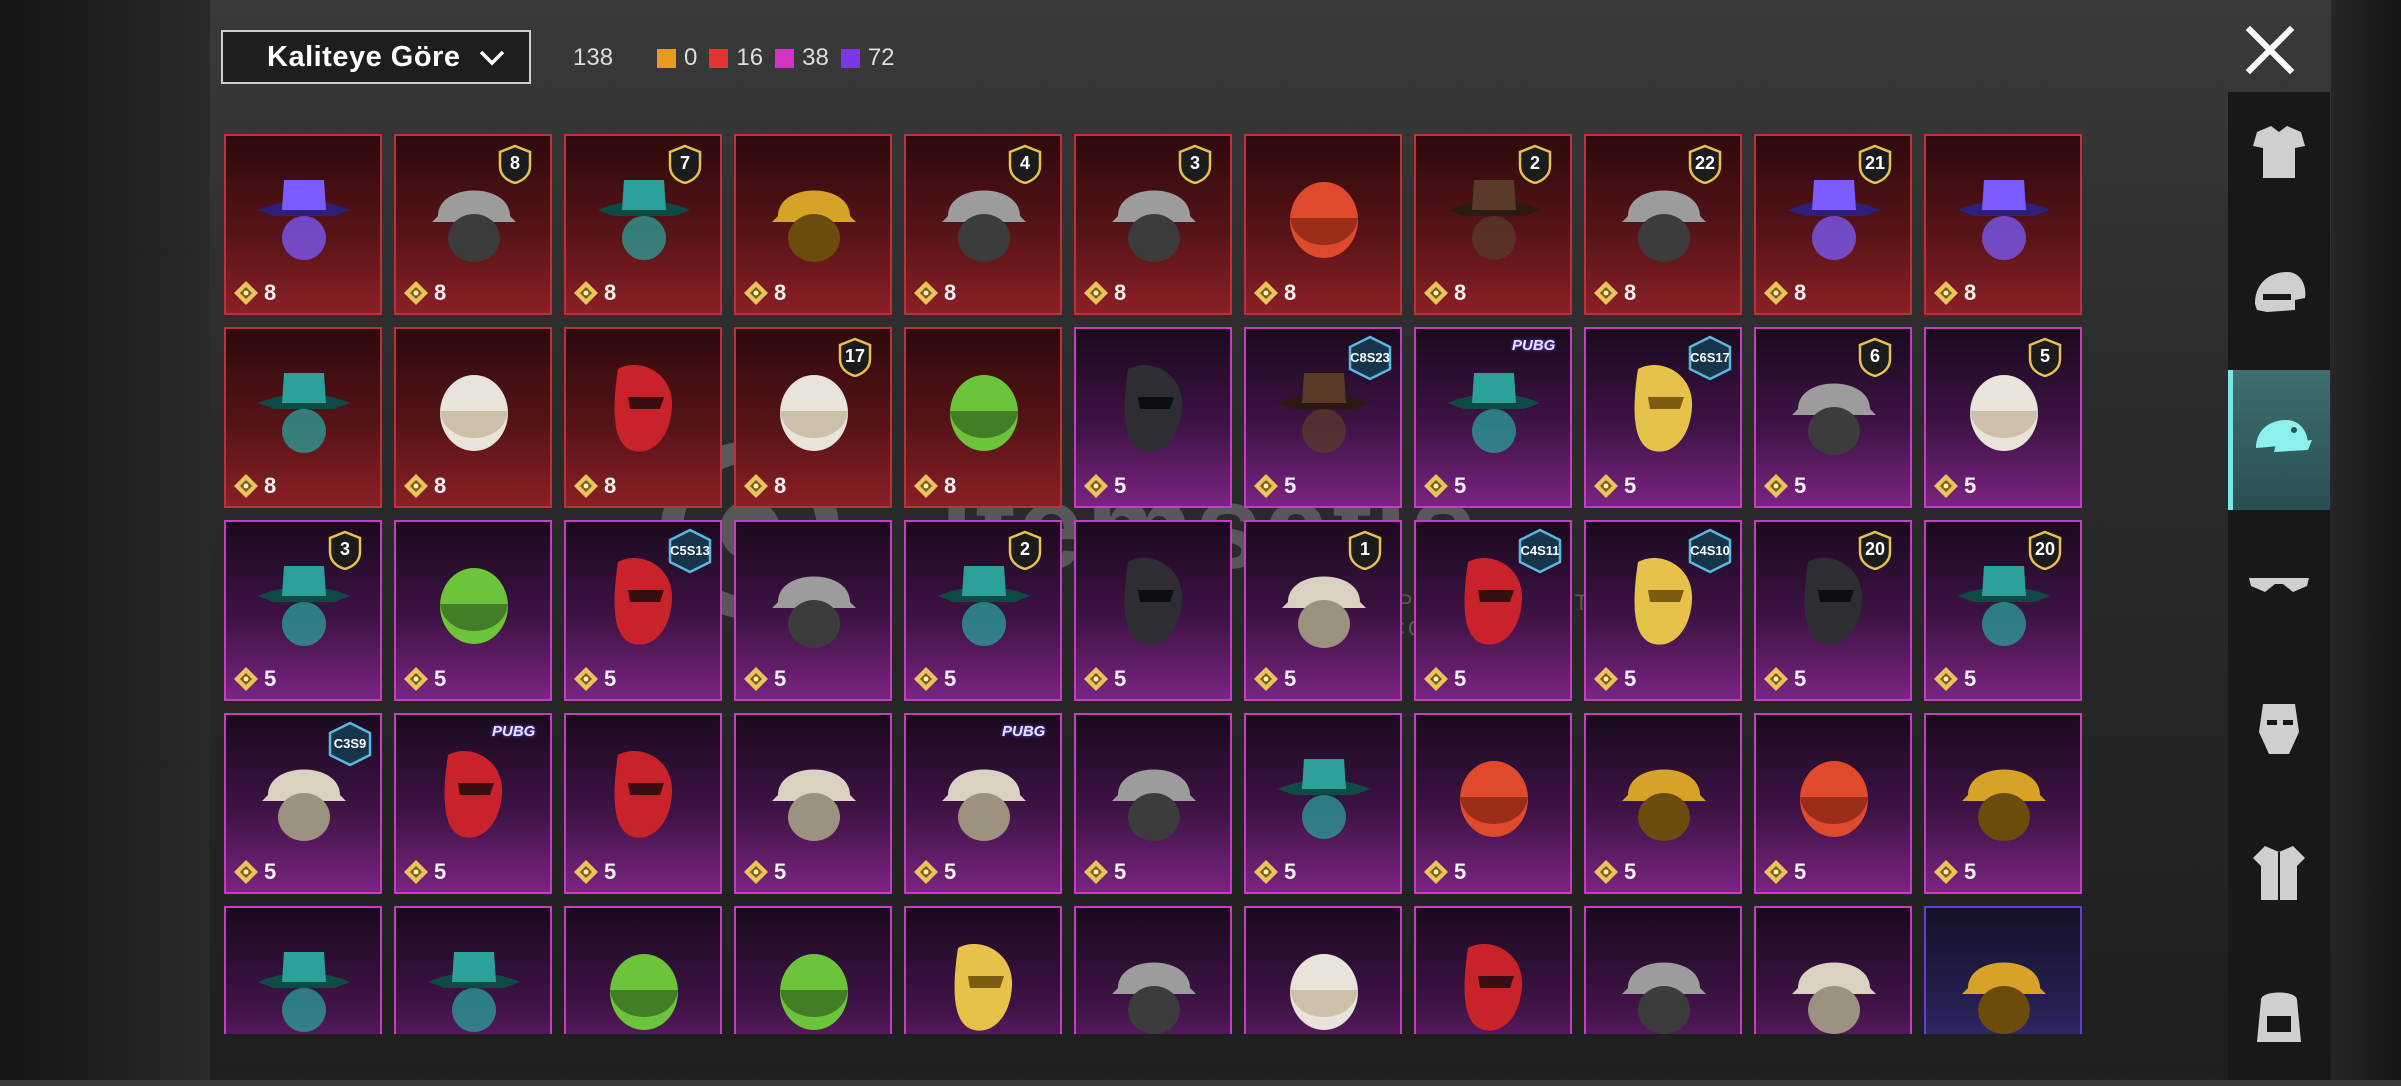 This screenshot has height=1086, width=2401. What do you see at coordinates (2279, 872) in the screenshot?
I see `sidebar-tab-top` at bounding box center [2279, 872].